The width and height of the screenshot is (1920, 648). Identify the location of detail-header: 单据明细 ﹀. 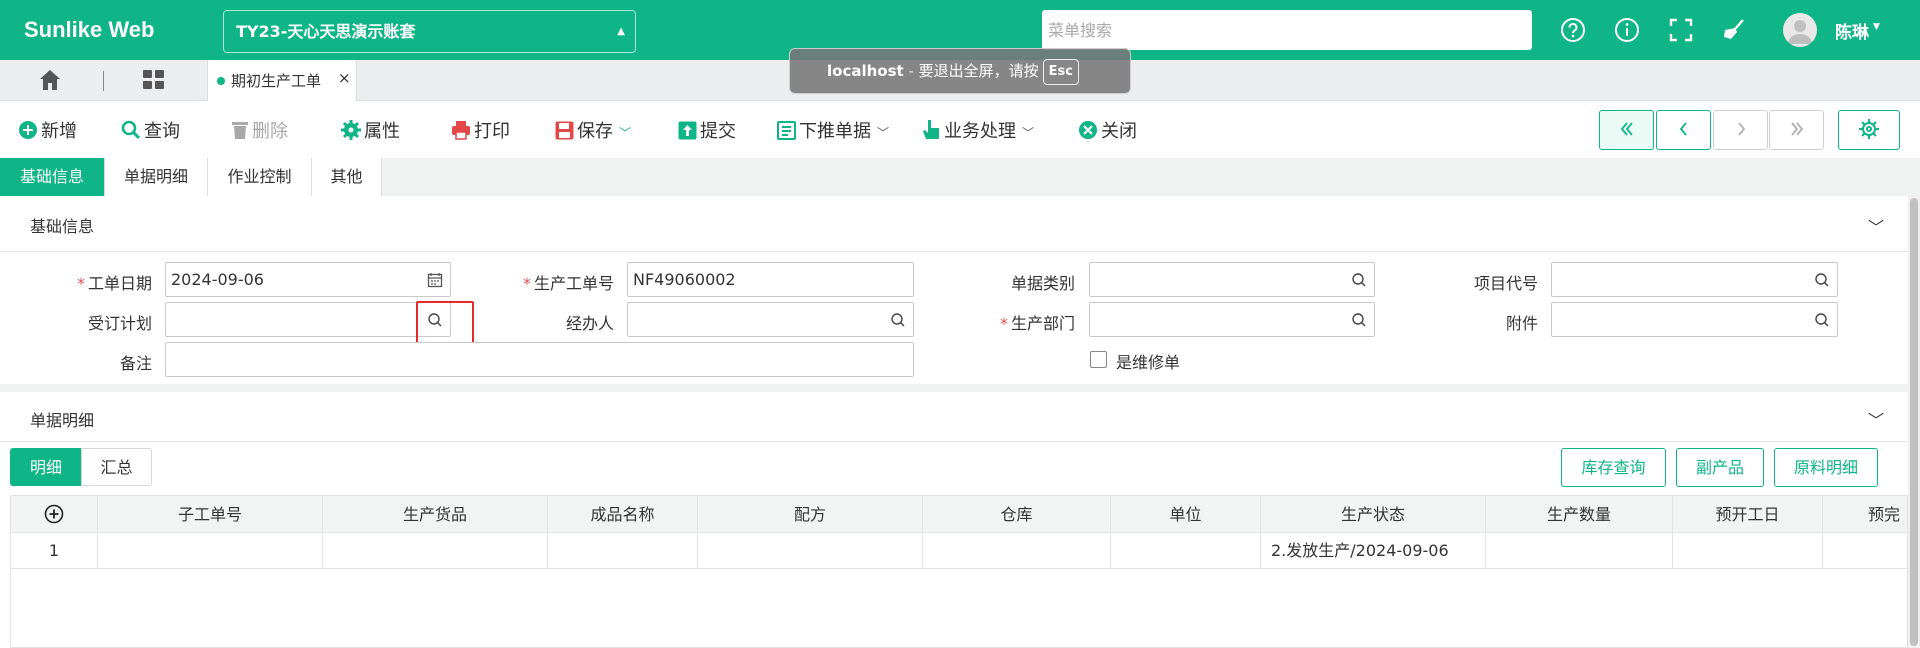
(954, 417).